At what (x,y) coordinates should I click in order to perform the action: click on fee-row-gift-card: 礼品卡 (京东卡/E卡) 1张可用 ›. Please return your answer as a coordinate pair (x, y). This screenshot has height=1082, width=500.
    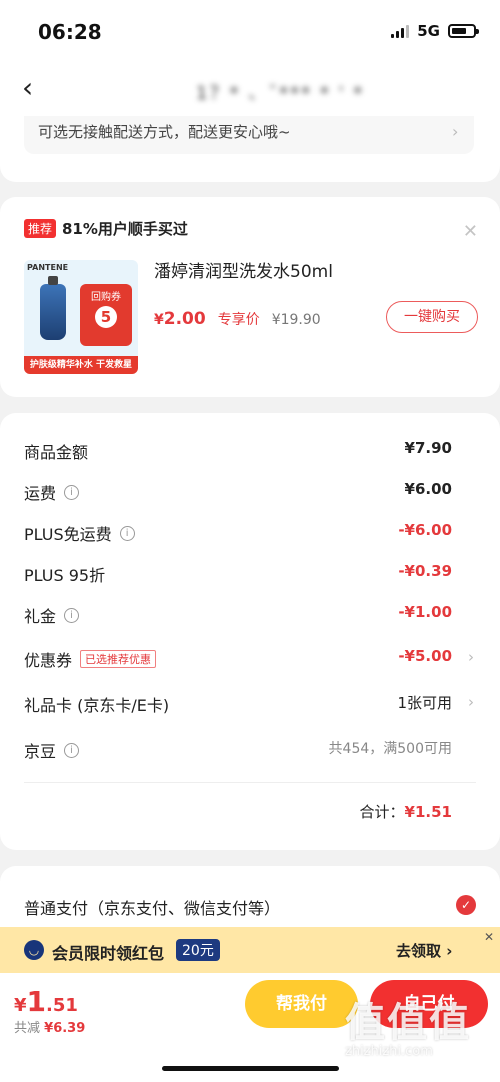
    Looking at the image, I should click on (249, 704).